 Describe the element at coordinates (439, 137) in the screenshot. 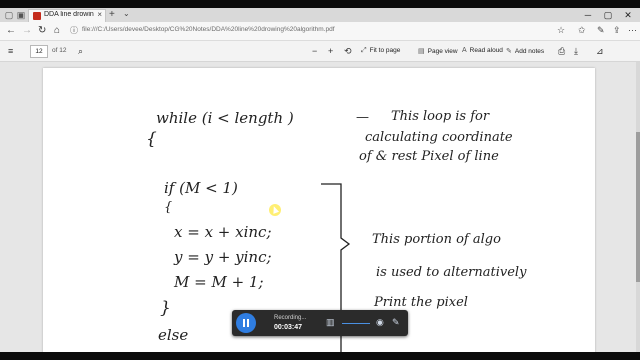

I see `note1-line2: calculating coordinate` at that location.